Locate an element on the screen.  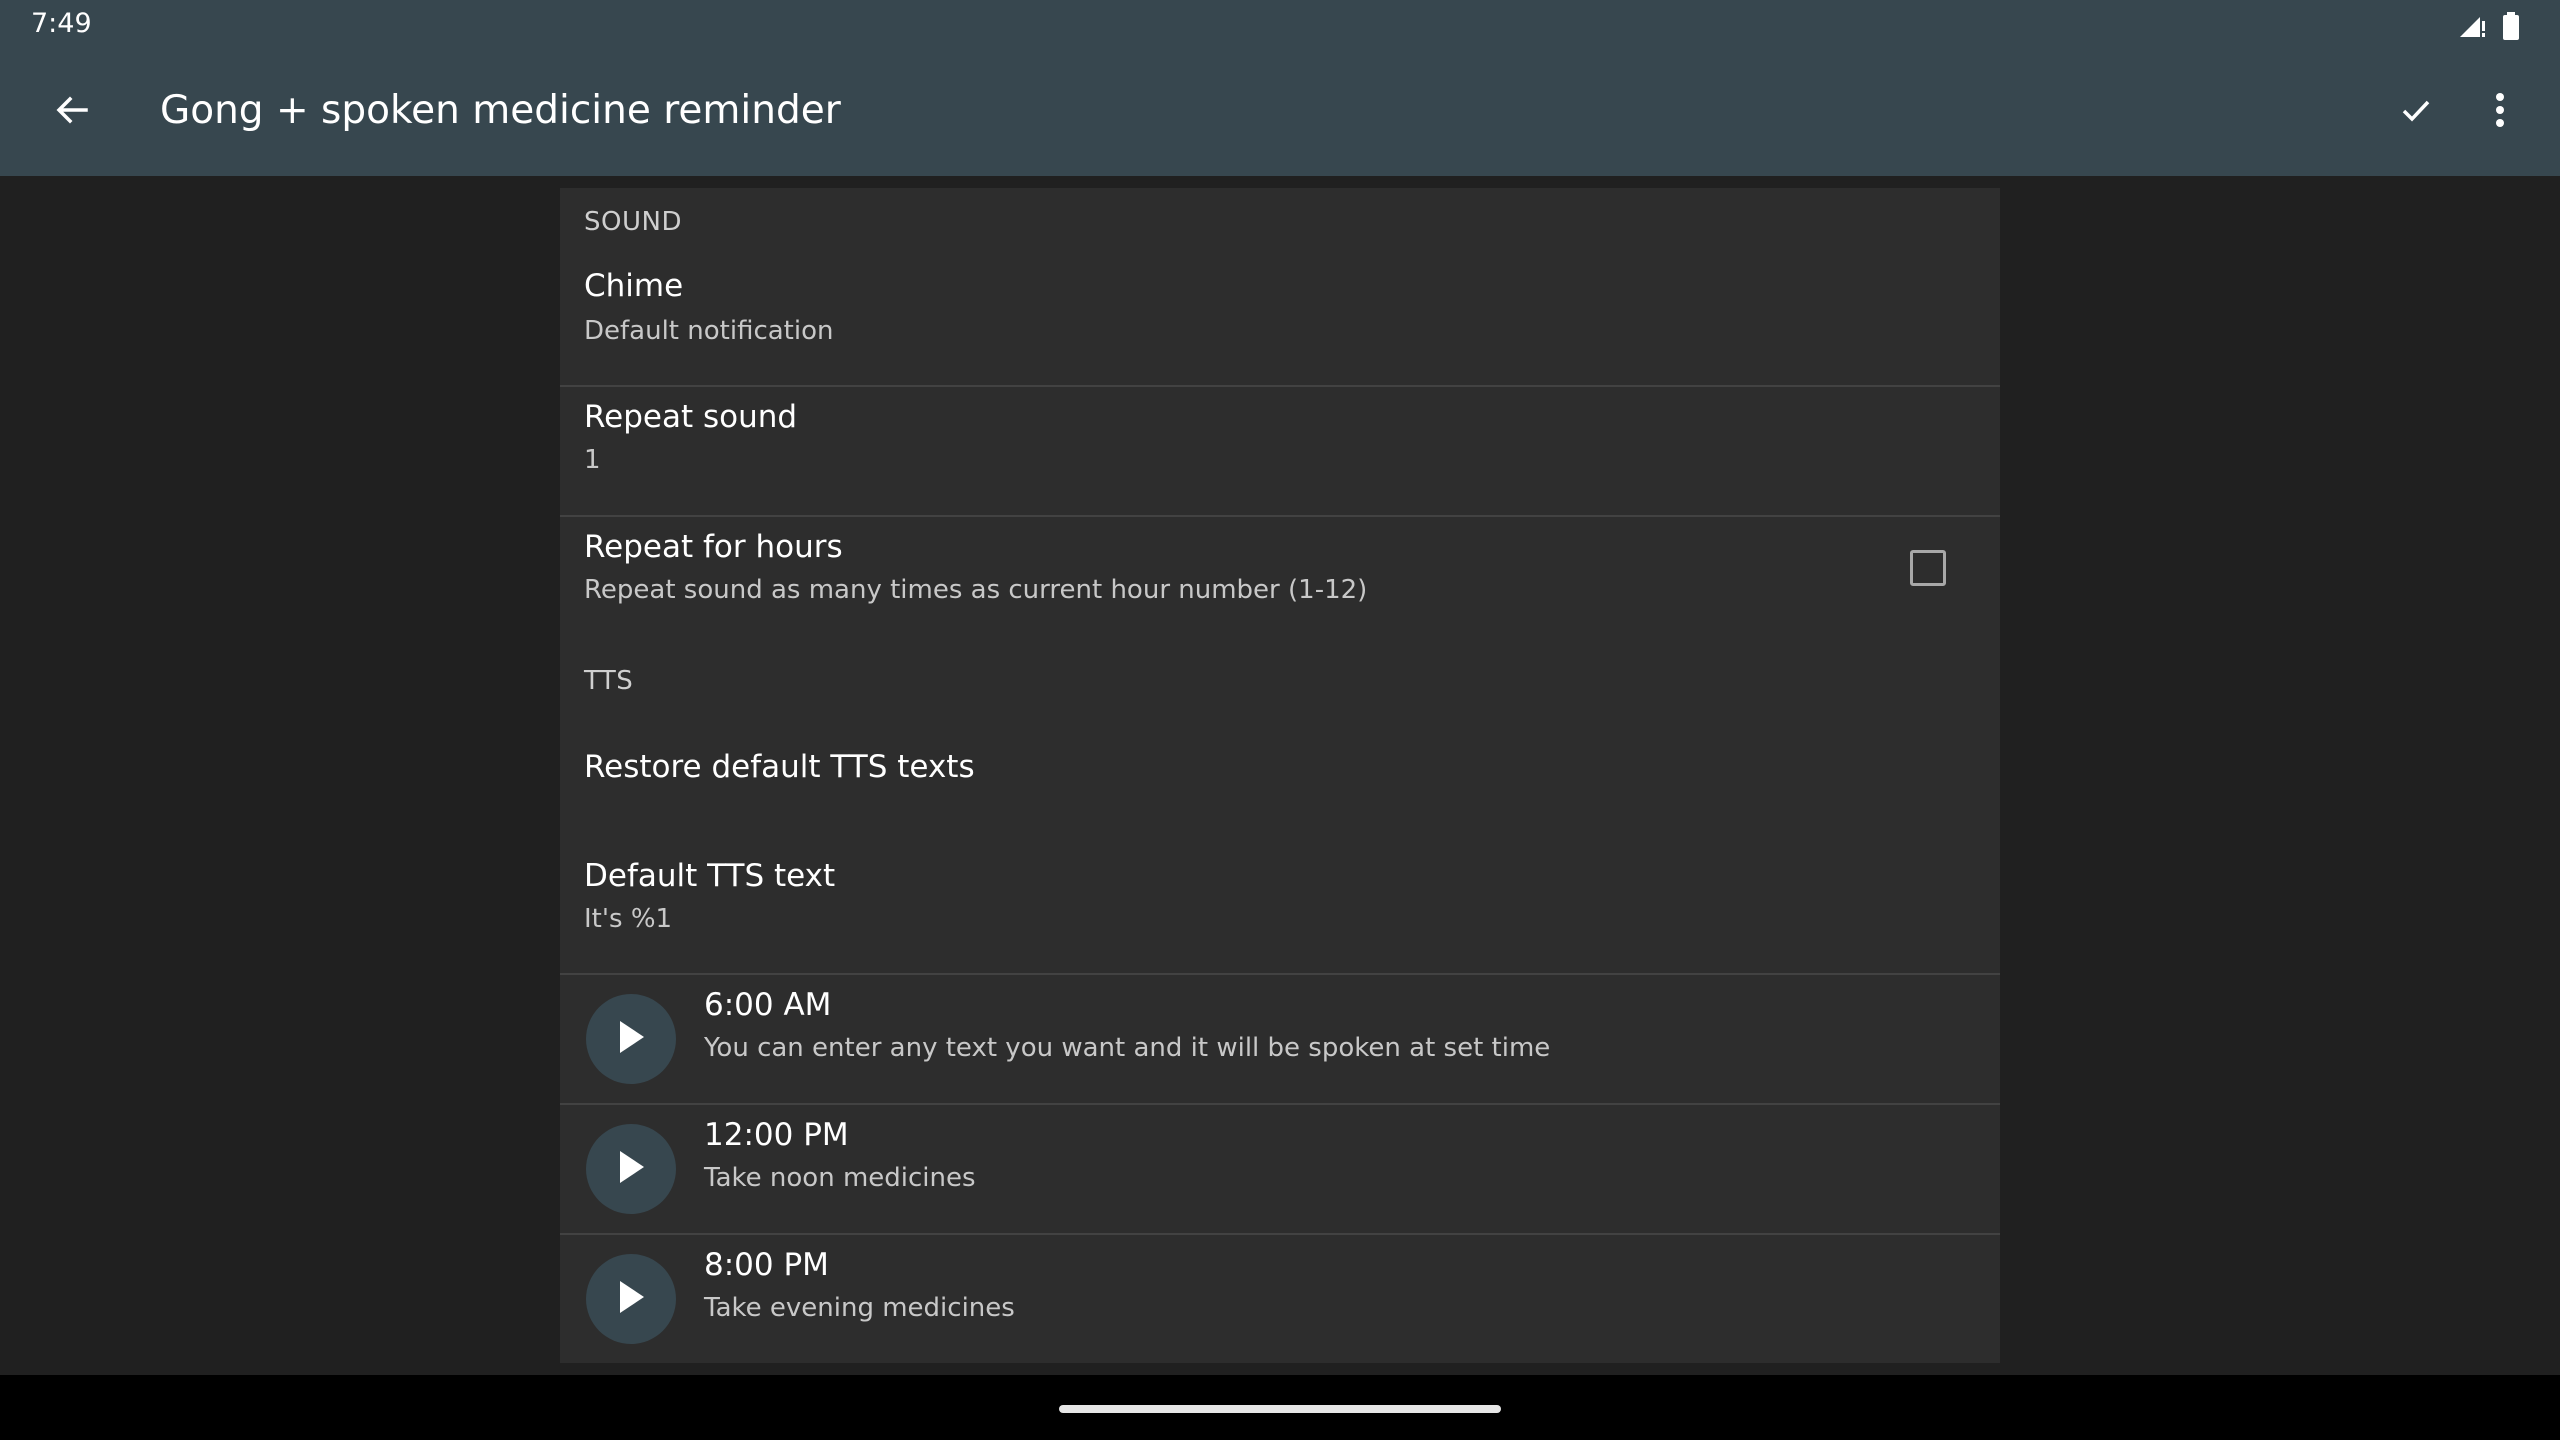
pref-summary: It's %1 is located at coordinates (628, 919).